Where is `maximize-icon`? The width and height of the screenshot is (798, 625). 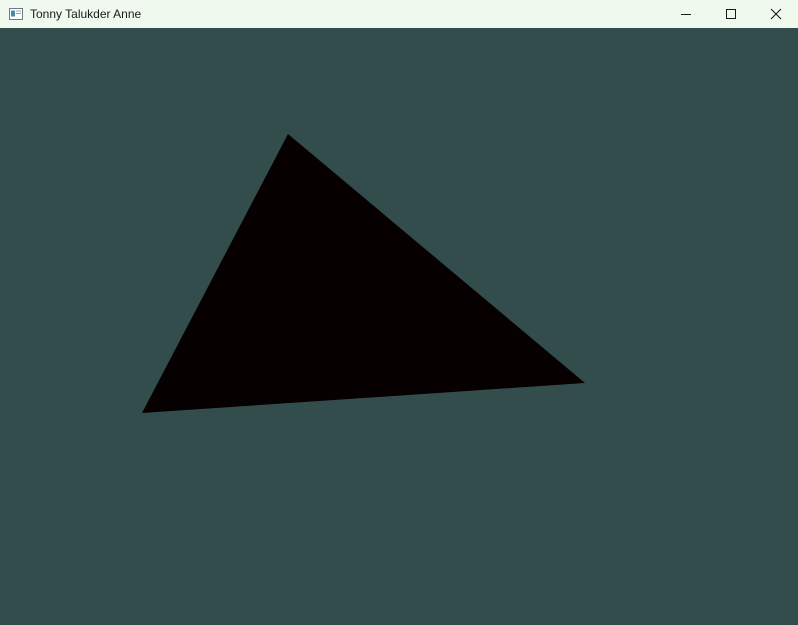
maximize-icon is located at coordinates (731, 14).